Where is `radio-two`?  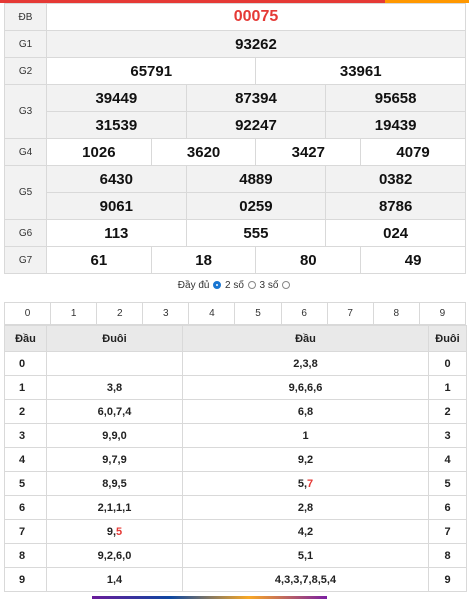 radio-two is located at coordinates (251, 285).